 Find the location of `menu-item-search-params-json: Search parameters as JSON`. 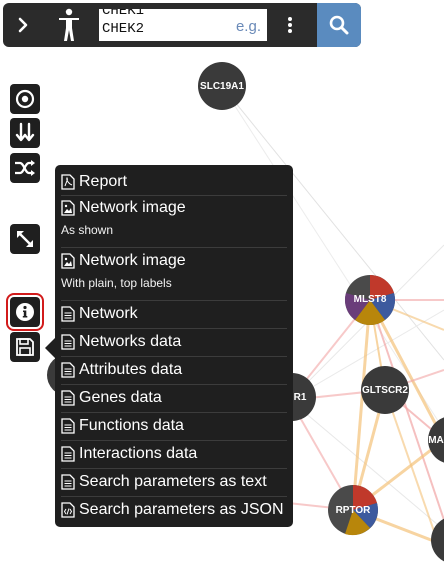

menu-item-search-params-json: Search parameters as JSON is located at coordinates (174, 510).